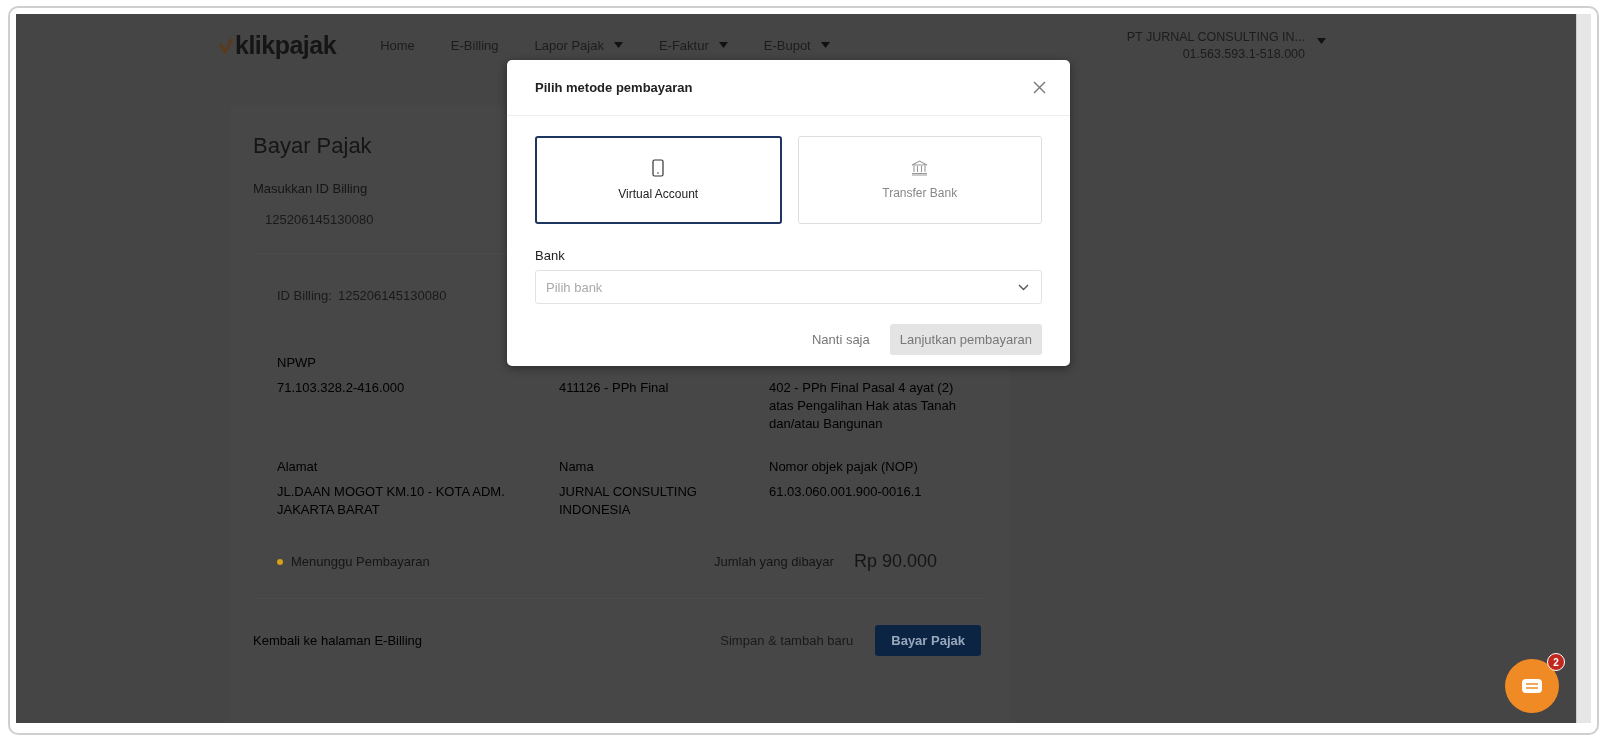  What do you see at coordinates (628, 501) in the screenshot?
I see `field-value: JURNAL CONSULTING INDONESIA` at bounding box center [628, 501].